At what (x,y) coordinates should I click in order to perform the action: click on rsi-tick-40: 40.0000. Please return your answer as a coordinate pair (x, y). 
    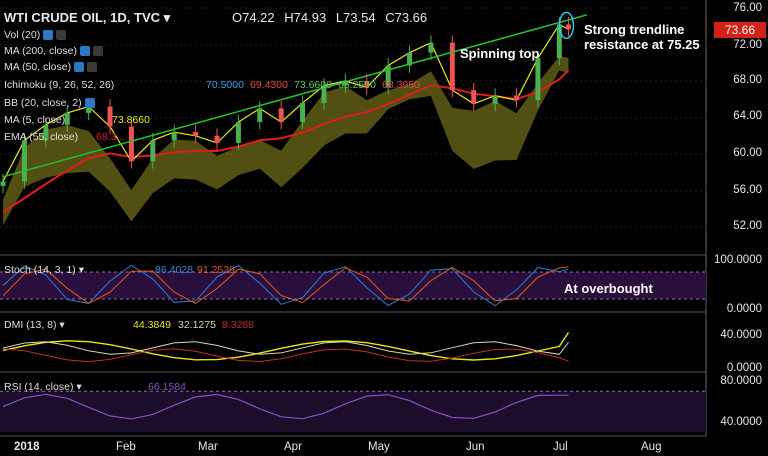
    Looking at the image, I should click on (741, 422).